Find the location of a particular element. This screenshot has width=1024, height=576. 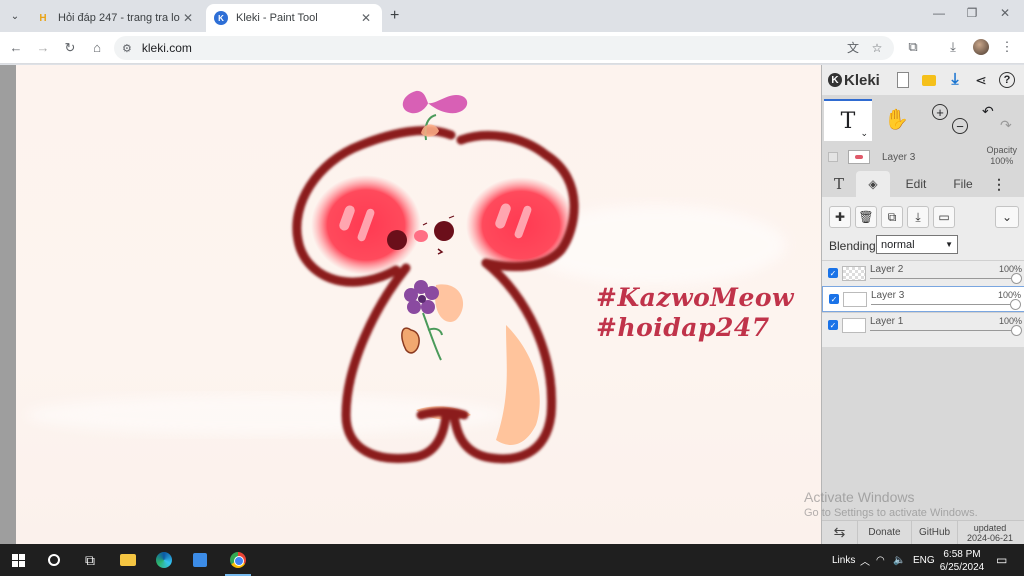

layer-row-layer-3: ✓ Layer 3 100% is located at coordinates (923, 299).